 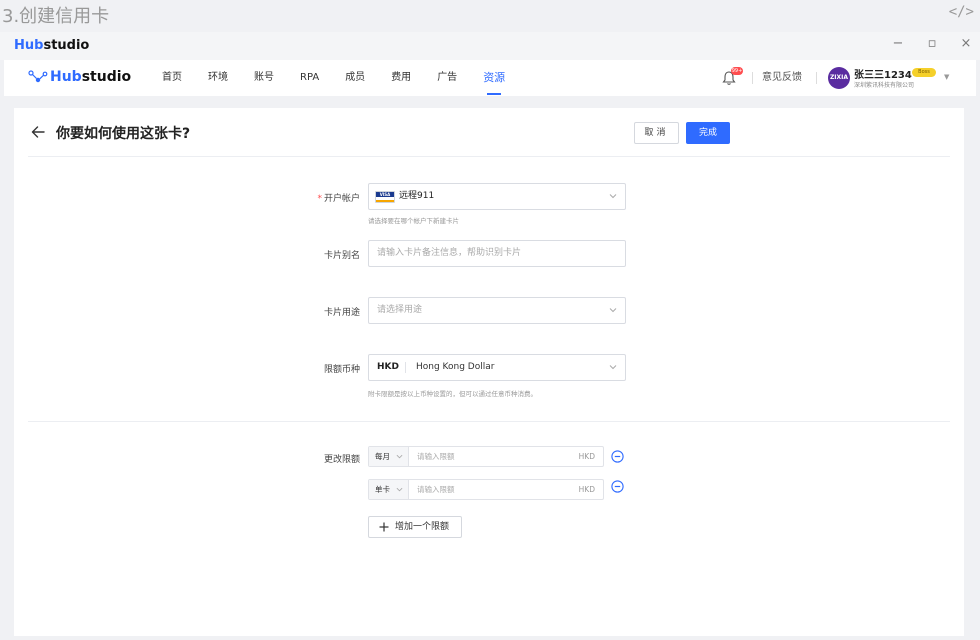 What do you see at coordinates (384, 527) in the screenshot?
I see `plus-icon` at bounding box center [384, 527].